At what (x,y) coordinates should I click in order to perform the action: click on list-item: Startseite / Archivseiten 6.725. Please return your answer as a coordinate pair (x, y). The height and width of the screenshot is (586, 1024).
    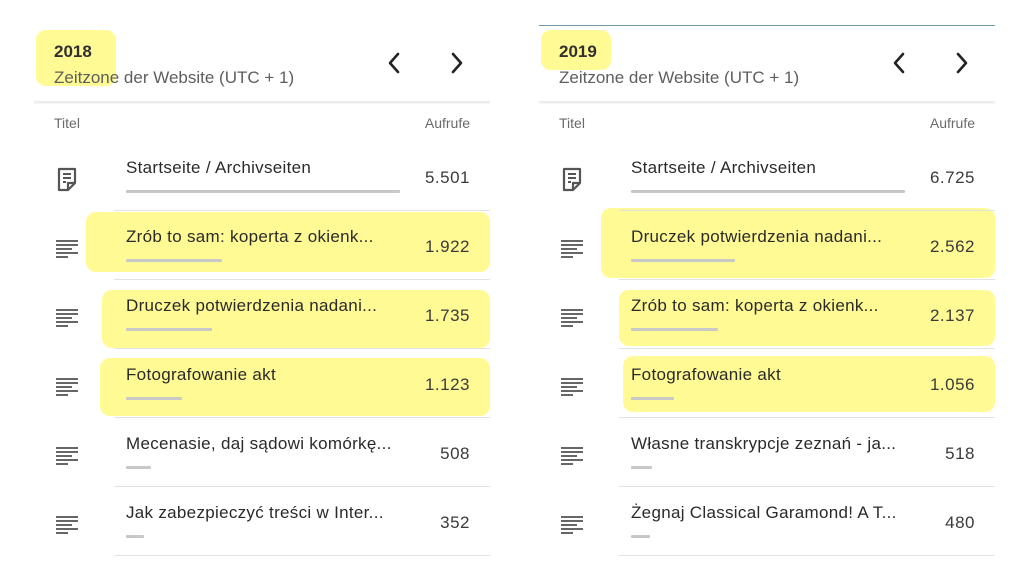
    Looking at the image, I should click on (767, 176).